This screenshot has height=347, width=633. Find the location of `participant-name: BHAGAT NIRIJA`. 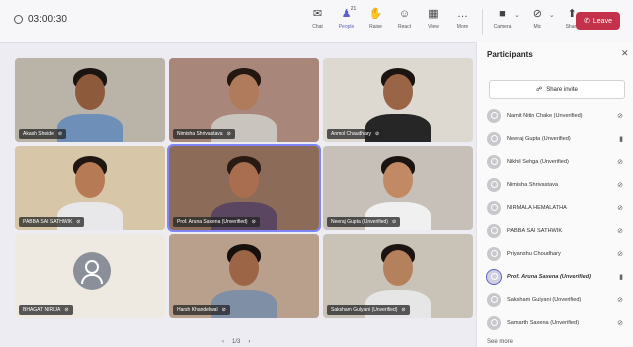

participant-name: BHAGAT NIRIJA is located at coordinates (42, 310).